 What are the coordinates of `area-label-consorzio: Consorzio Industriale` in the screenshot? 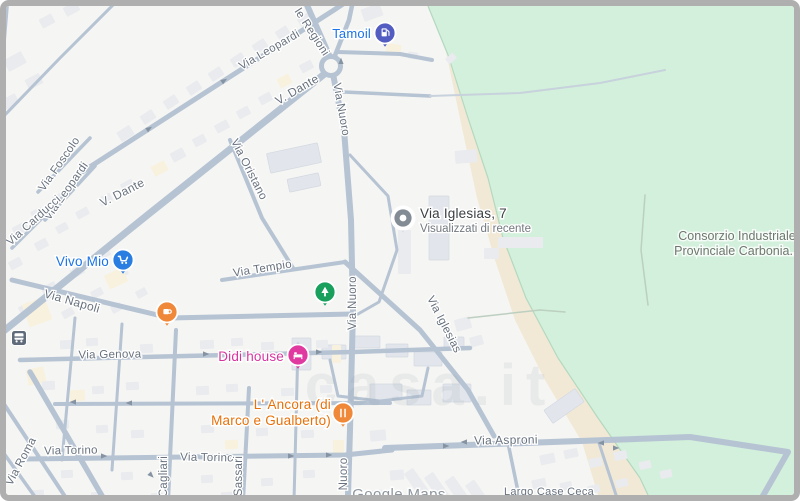 It's located at (736, 236).